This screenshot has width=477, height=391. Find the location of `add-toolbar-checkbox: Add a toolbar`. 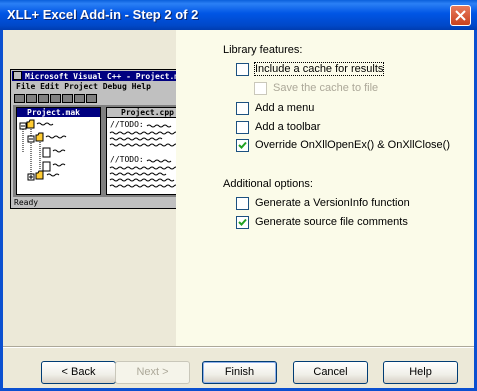

add-toolbar-checkbox: Add a toolbar is located at coordinates (286, 128).